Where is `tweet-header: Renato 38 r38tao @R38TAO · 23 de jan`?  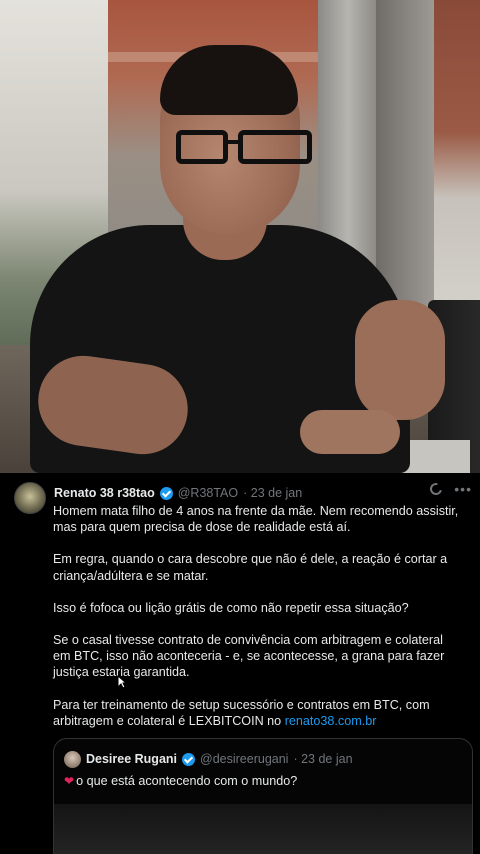
tweet-header: Renato 38 r38tao @R38TAO · 23 de jan is located at coordinates (261, 493).